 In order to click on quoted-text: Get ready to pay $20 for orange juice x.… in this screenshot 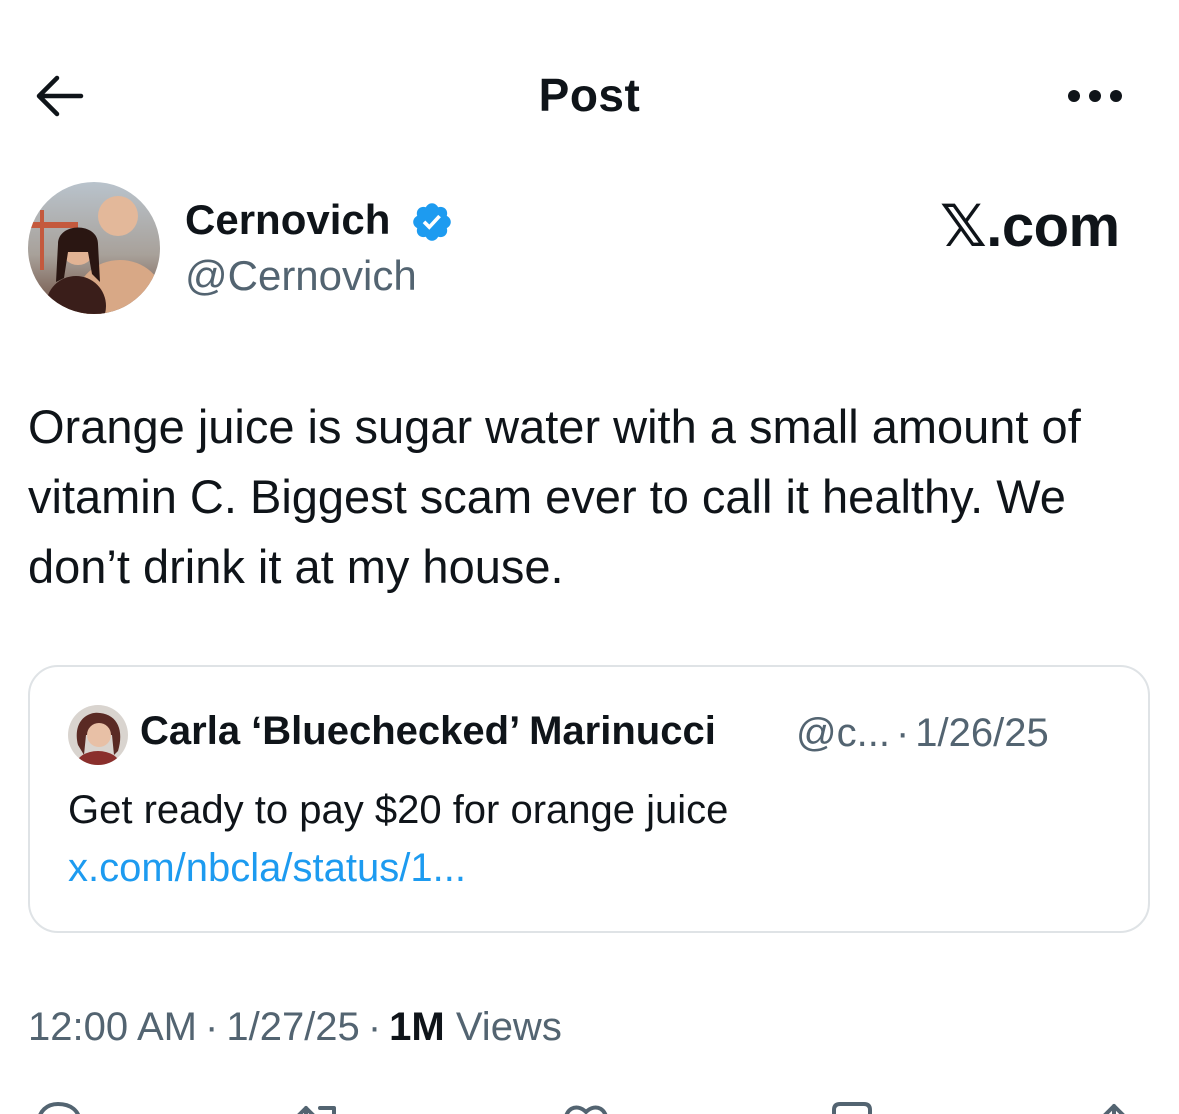, I will do `click(598, 839)`.